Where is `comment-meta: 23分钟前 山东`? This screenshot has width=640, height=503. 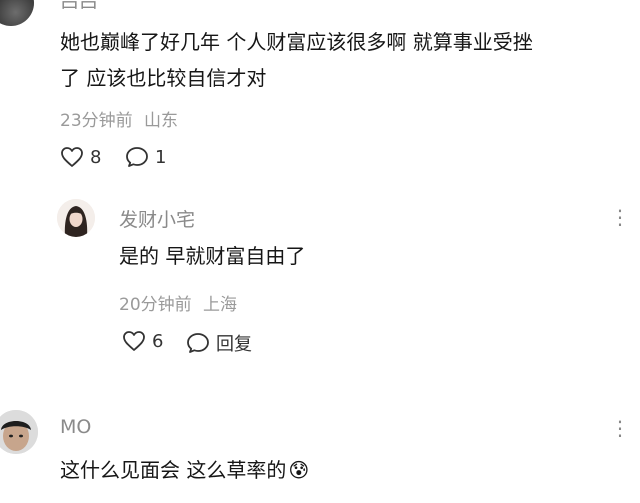 comment-meta: 23分钟前 山东 is located at coordinates (119, 118).